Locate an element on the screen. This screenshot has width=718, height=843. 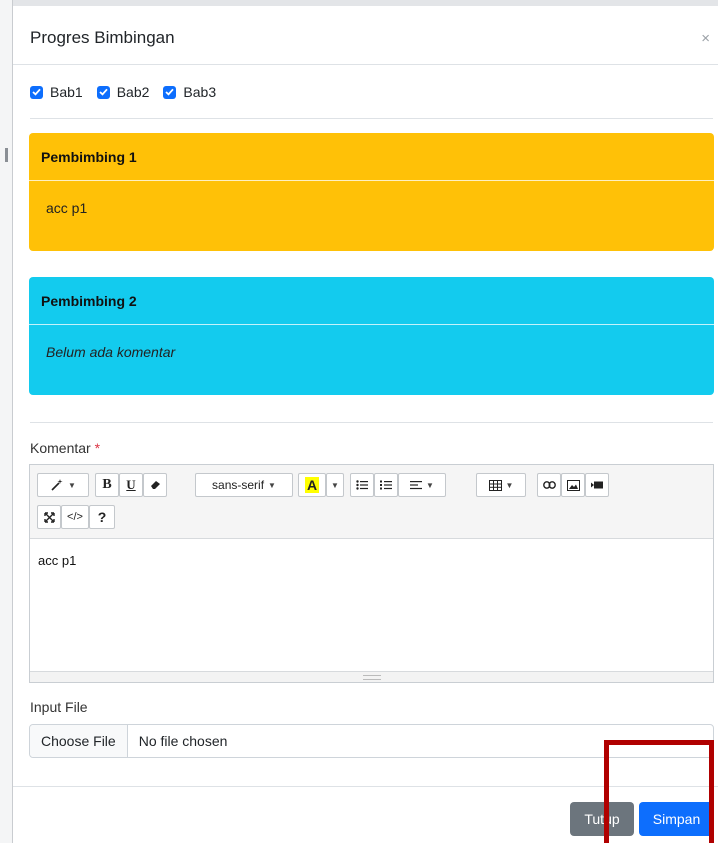
editor-toolbar: ▼ B U sans-serif ▼ A ▼ ▼ ▼ </> ? is located at coordinates (371, 502).